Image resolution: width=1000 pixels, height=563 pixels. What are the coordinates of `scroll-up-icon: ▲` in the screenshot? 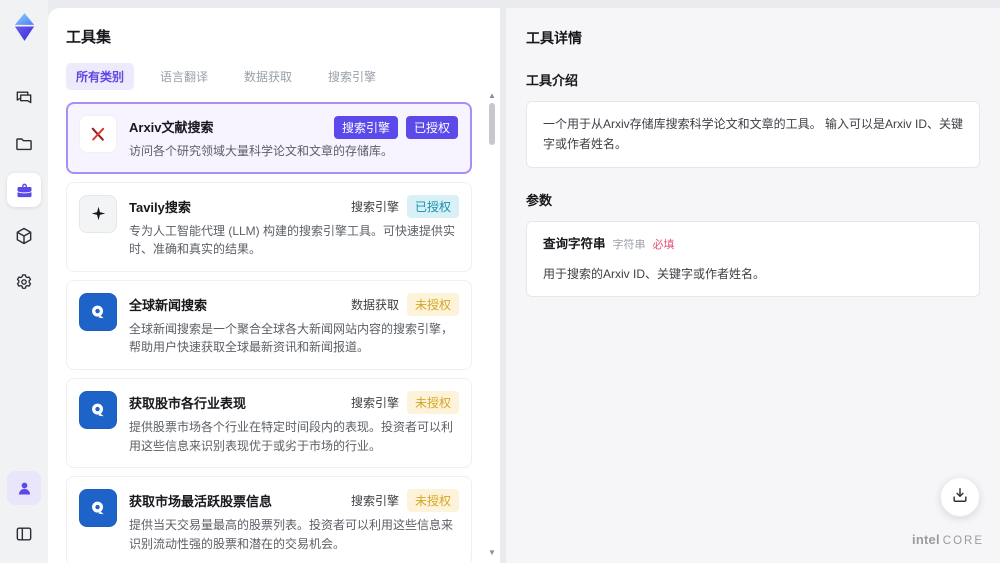 It's located at (492, 96).